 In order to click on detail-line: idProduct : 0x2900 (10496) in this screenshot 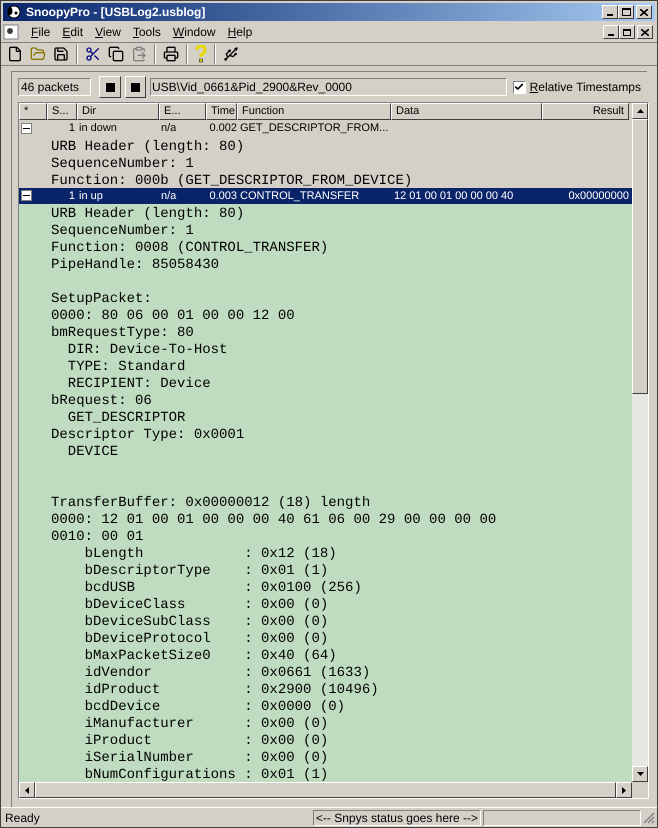, I will do `click(231, 690)`.